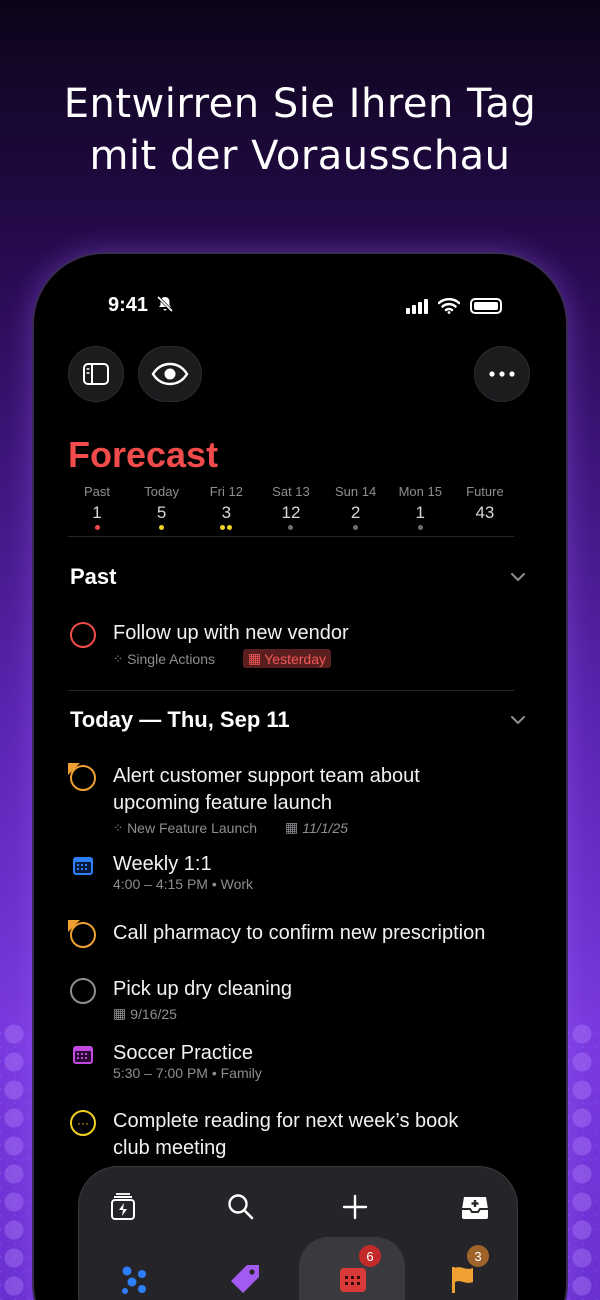 This screenshot has width=600, height=1300. Describe the element at coordinates (231, 633) in the screenshot. I see `task-title: Follow up with new vendor` at that location.